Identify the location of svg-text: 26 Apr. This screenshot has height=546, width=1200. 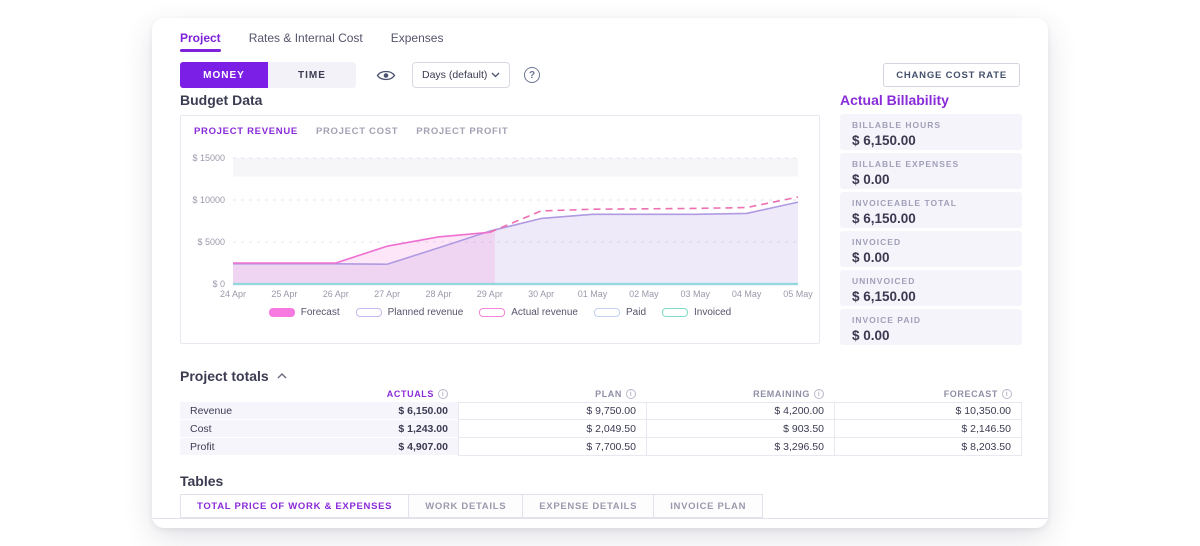
(336, 294).